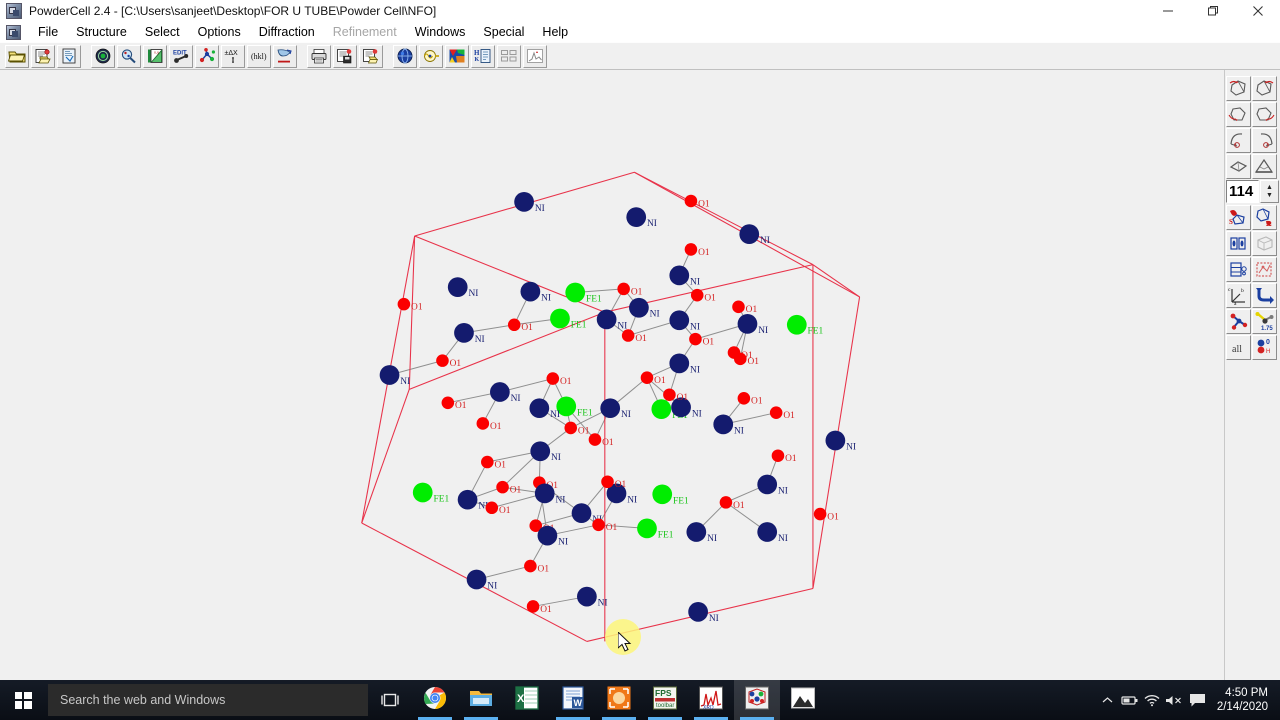 The width and height of the screenshot is (1280, 720). Describe the element at coordinates (509, 56) in the screenshot. I see `list-view-icon` at that location.